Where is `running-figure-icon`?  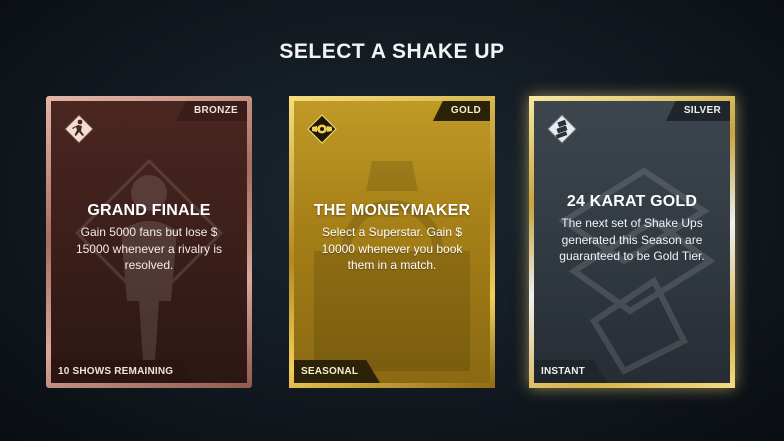 running-figure-icon is located at coordinates (79, 129).